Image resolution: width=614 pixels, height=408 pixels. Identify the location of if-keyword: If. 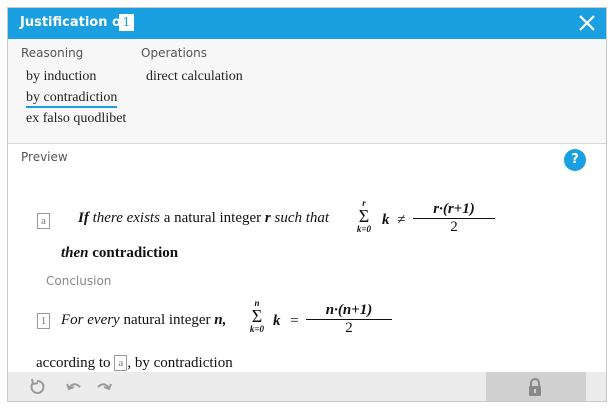
(83, 218).